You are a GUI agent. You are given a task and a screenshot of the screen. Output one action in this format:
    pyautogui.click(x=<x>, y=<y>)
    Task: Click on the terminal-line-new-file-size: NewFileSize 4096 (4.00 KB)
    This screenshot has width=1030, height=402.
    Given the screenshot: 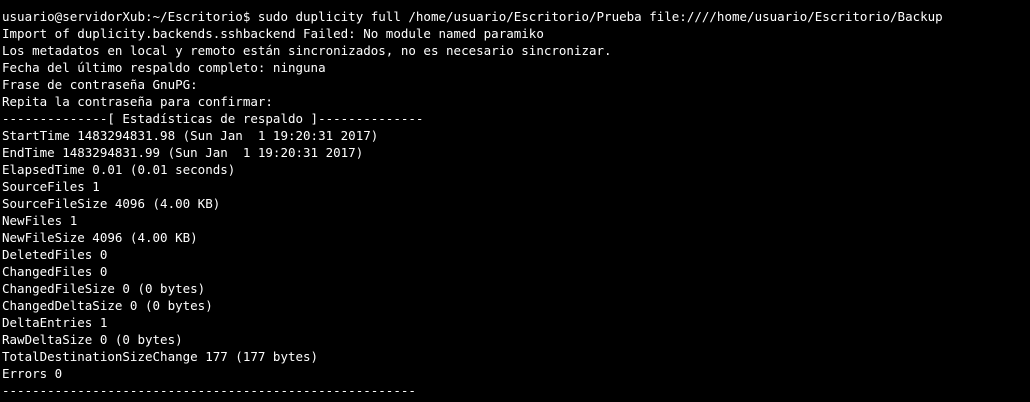 What is the action you would take?
    pyautogui.click(x=100, y=237)
    